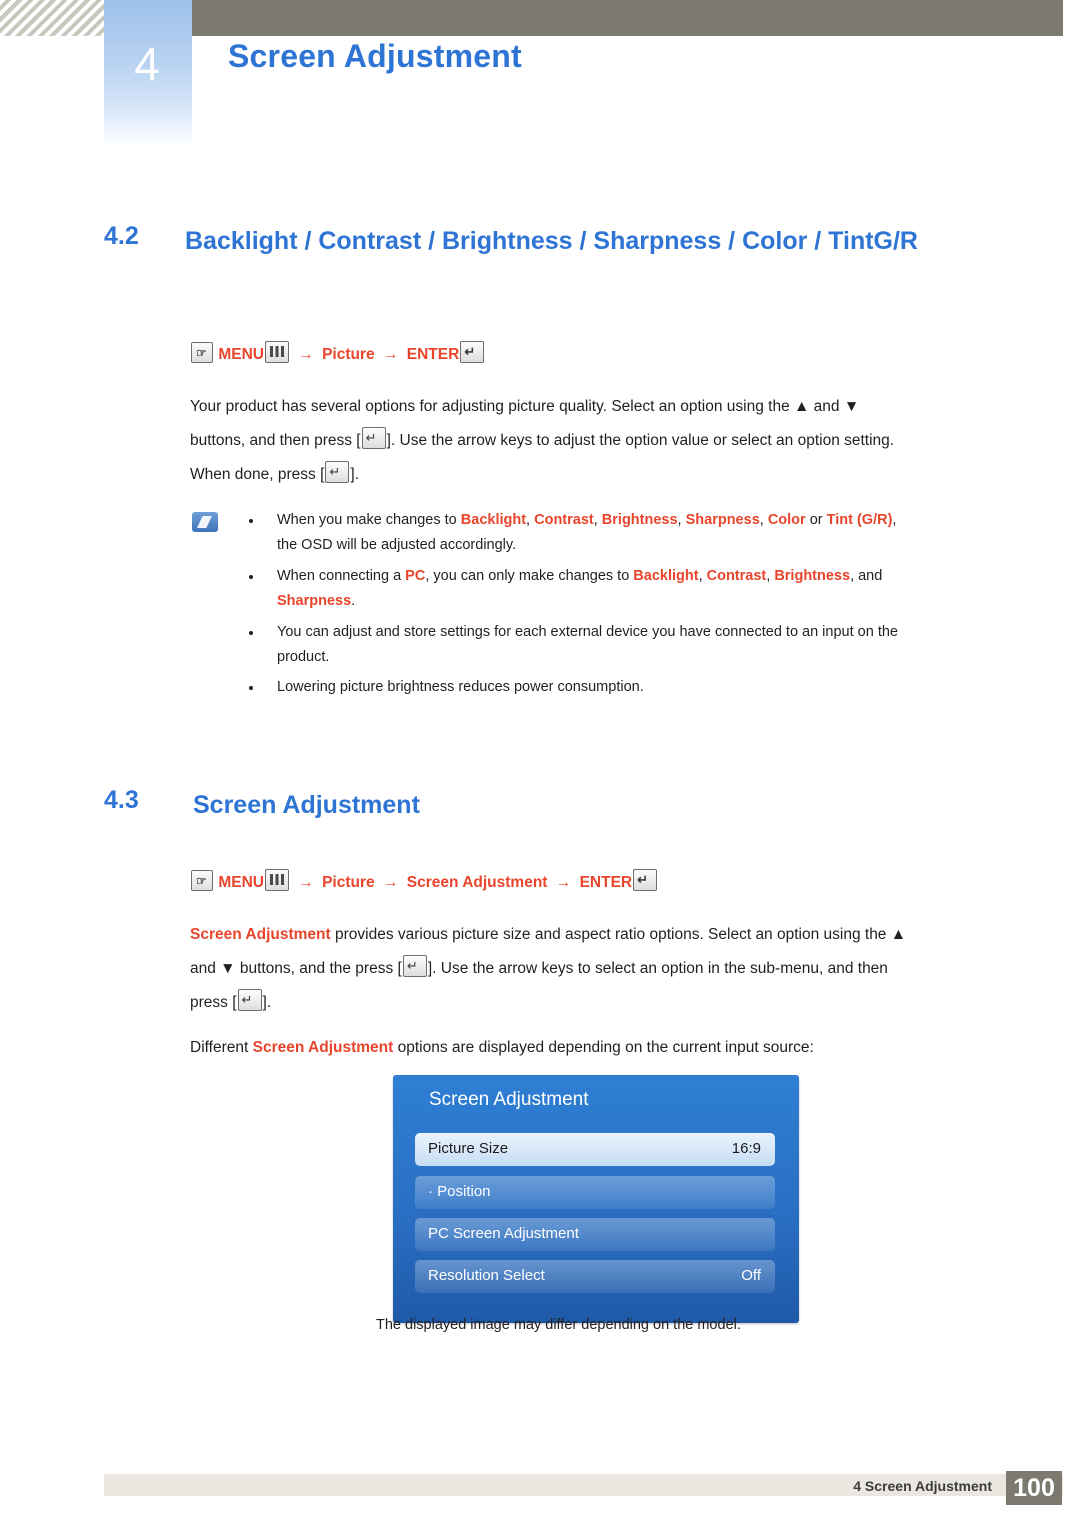 The width and height of the screenshot is (1080, 1527). What do you see at coordinates (477, 882) in the screenshot?
I see `path-screen-adjustment: Screen Adjustment` at bounding box center [477, 882].